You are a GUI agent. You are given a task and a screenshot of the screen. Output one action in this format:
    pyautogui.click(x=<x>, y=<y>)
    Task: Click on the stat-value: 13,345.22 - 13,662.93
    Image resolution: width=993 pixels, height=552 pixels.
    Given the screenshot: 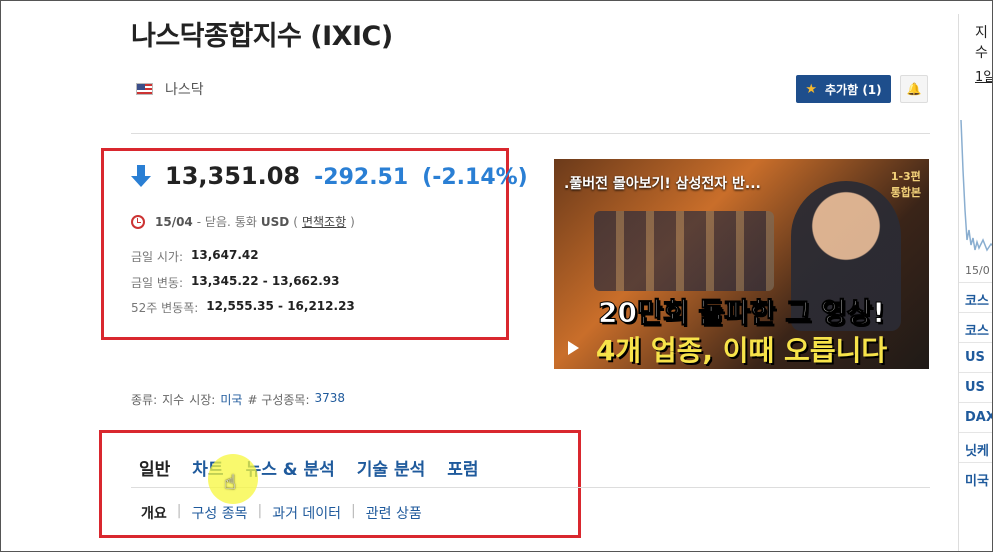 What is the action you would take?
    pyautogui.click(x=265, y=281)
    